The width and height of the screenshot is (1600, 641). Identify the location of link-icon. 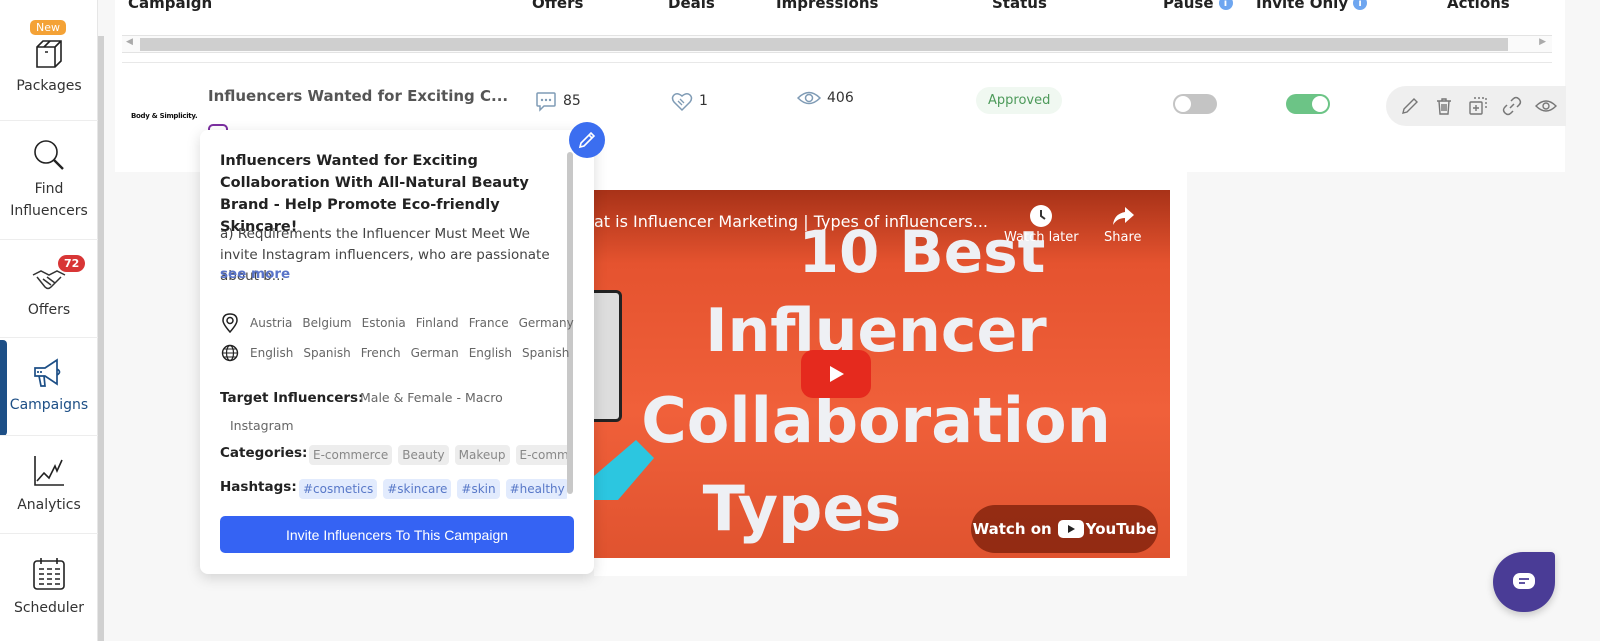
(1512, 106).